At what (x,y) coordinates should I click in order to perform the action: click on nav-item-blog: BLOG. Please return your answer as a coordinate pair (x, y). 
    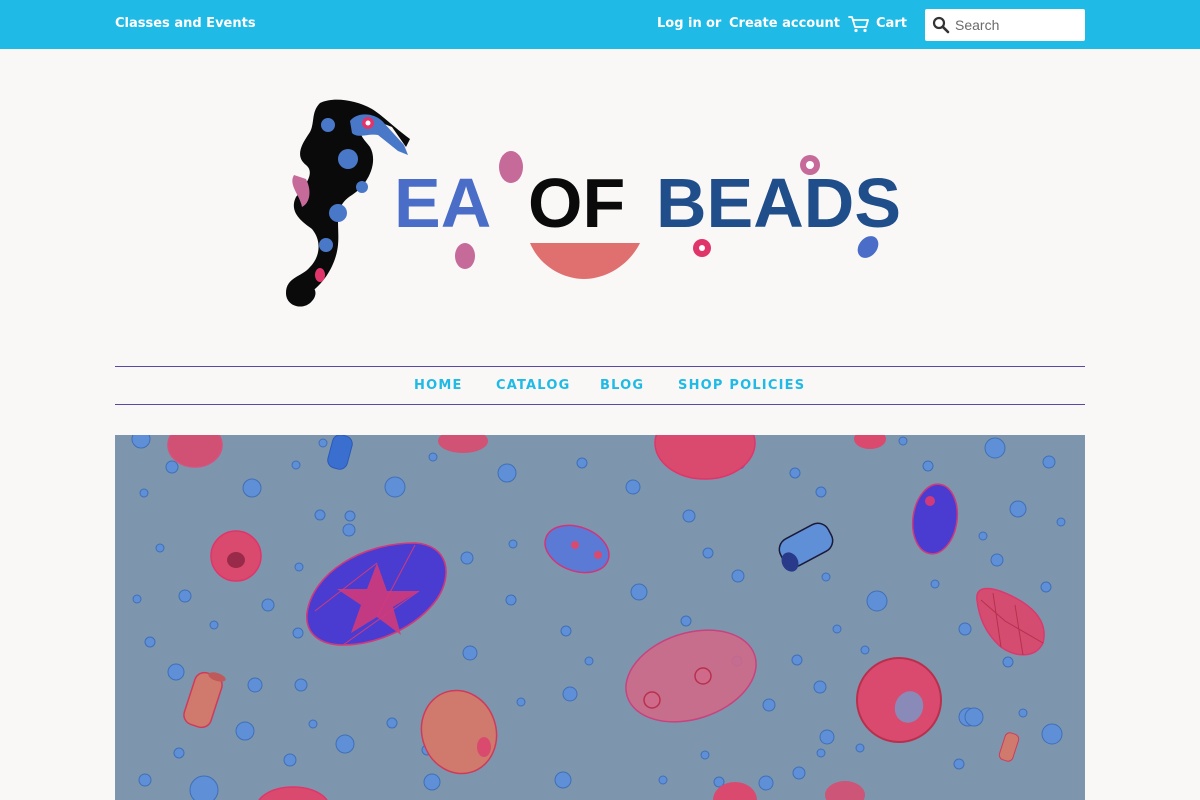
    Looking at the image, I should click on (622, 385).